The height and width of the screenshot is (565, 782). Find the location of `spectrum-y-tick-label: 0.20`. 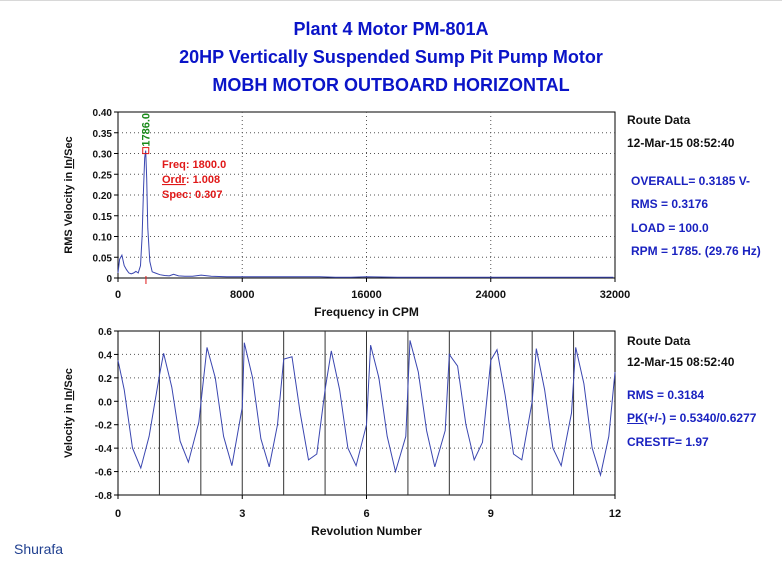

spectrum-y-tick-label: 0.20 is located at coordinates (103, 196).